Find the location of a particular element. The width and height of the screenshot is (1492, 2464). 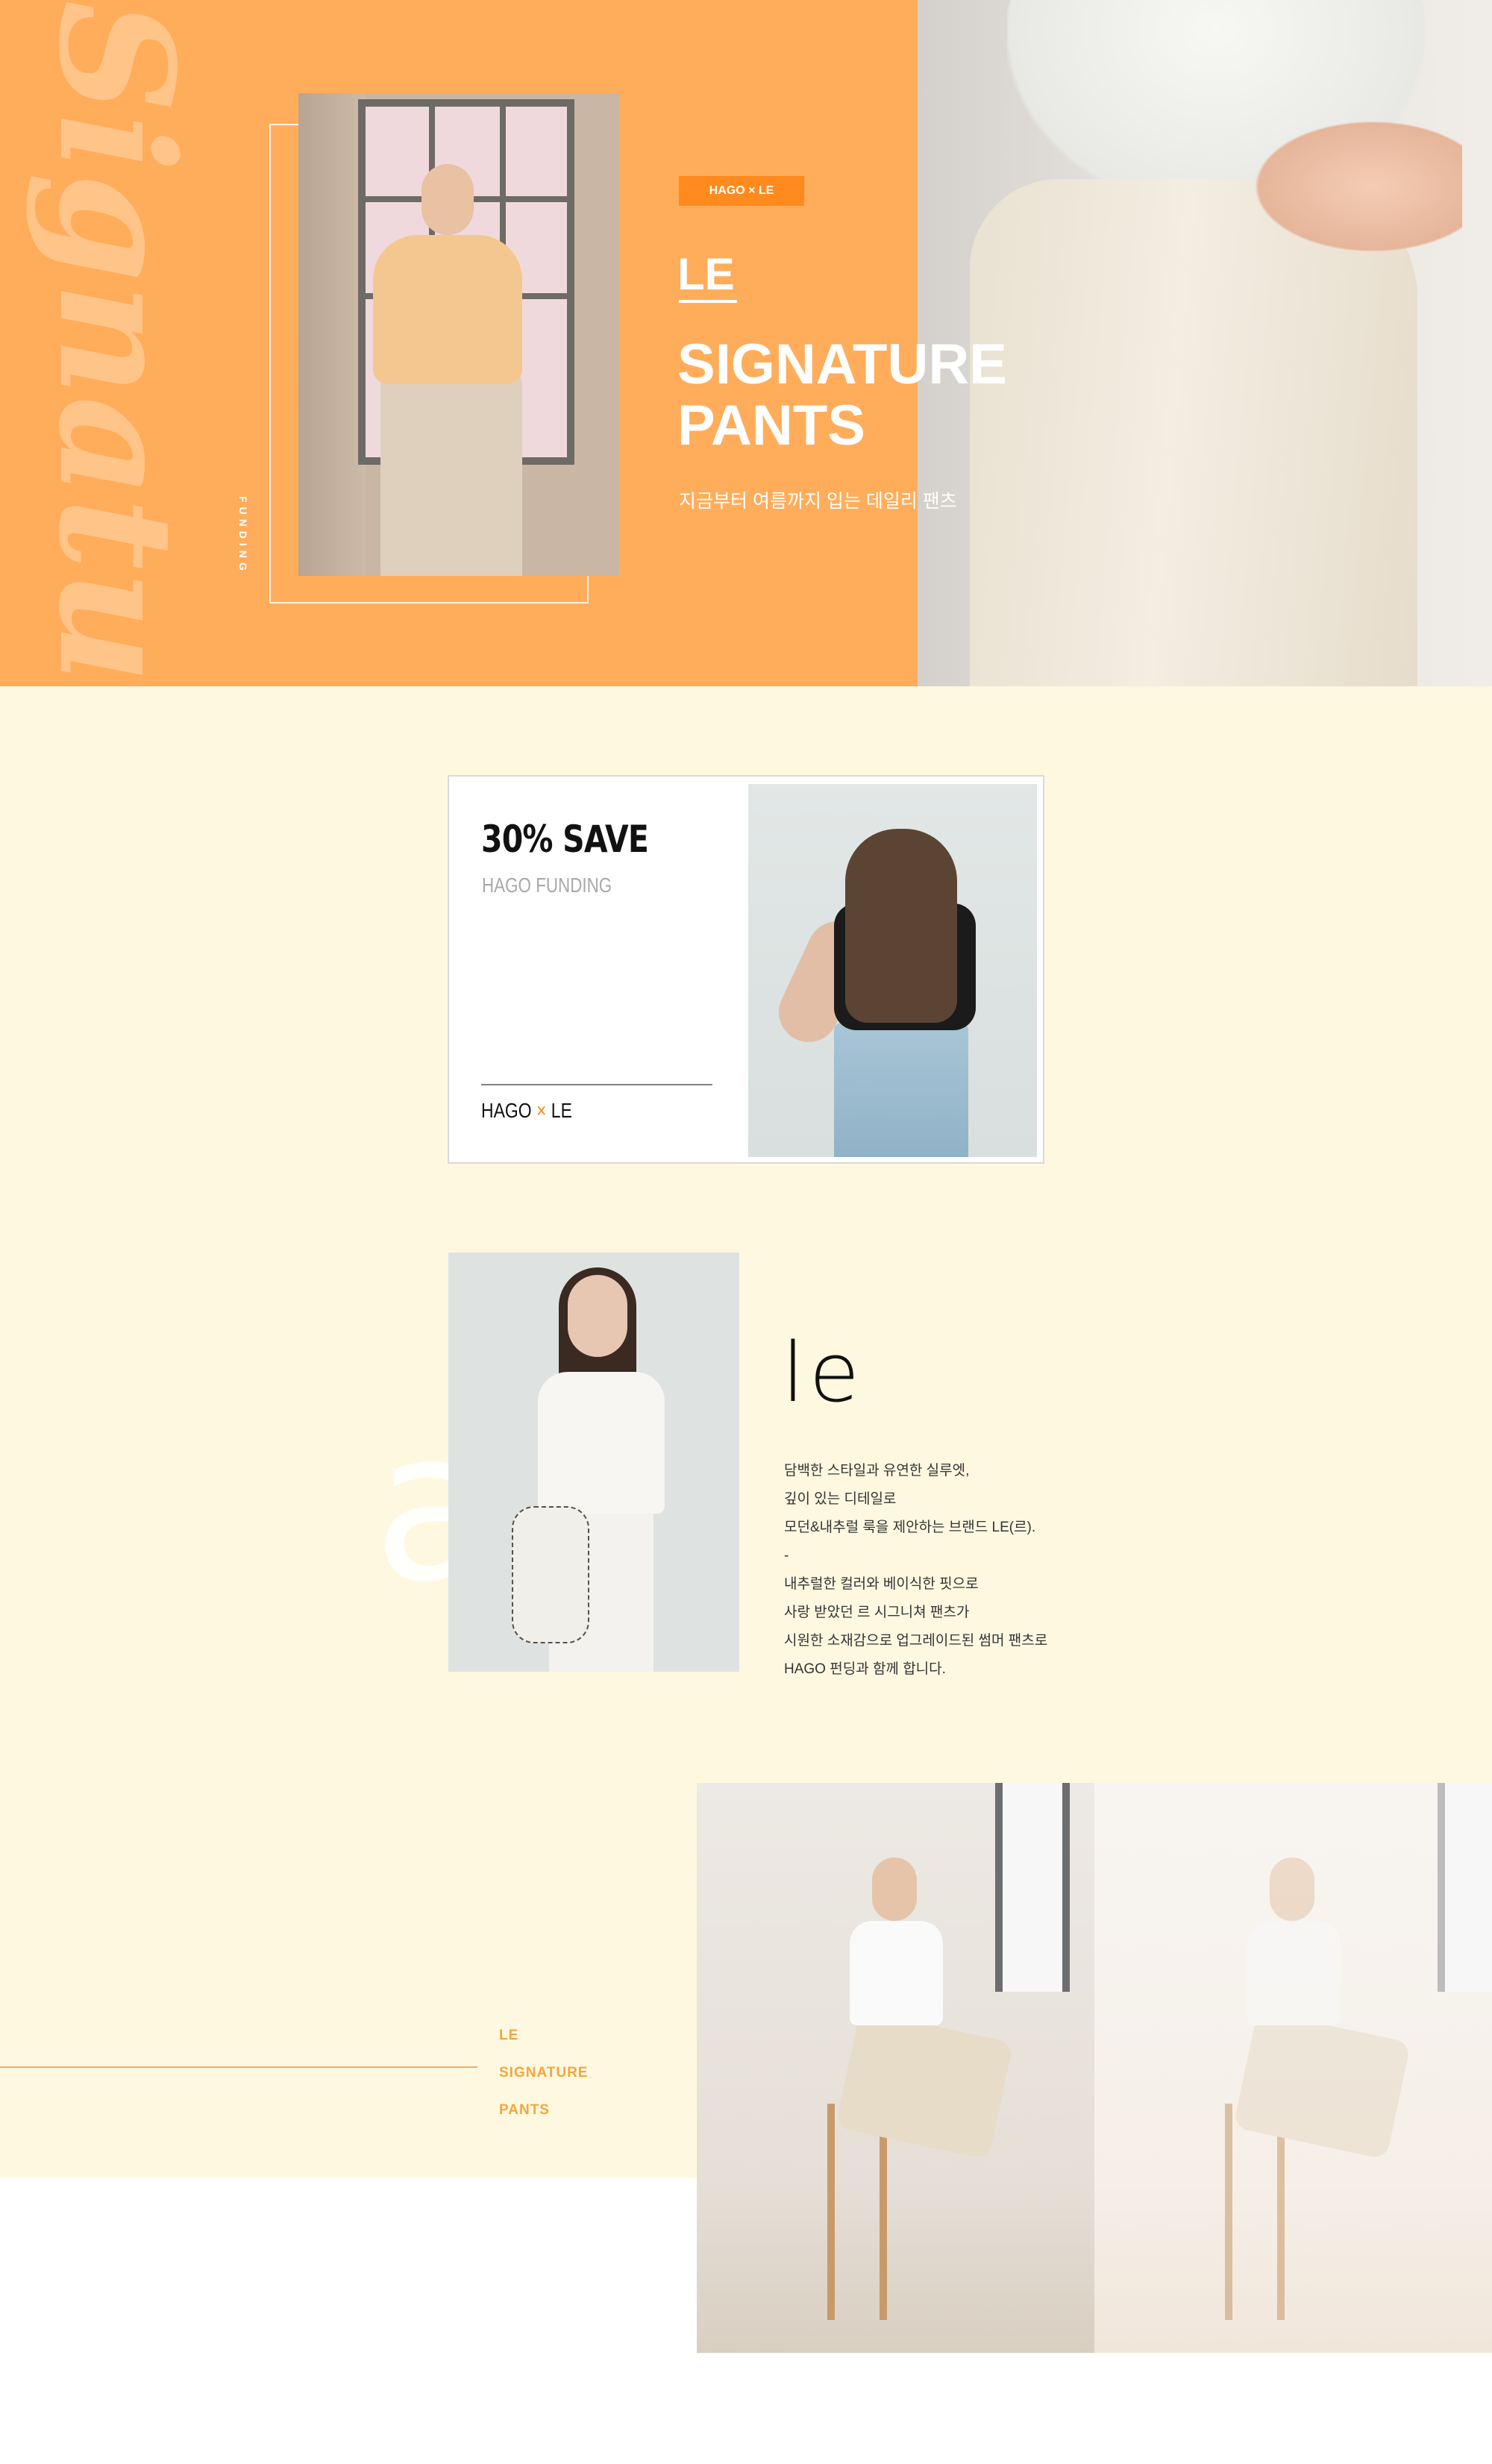

lookbook-label-le: LE is located at coordinates (509, 2035).